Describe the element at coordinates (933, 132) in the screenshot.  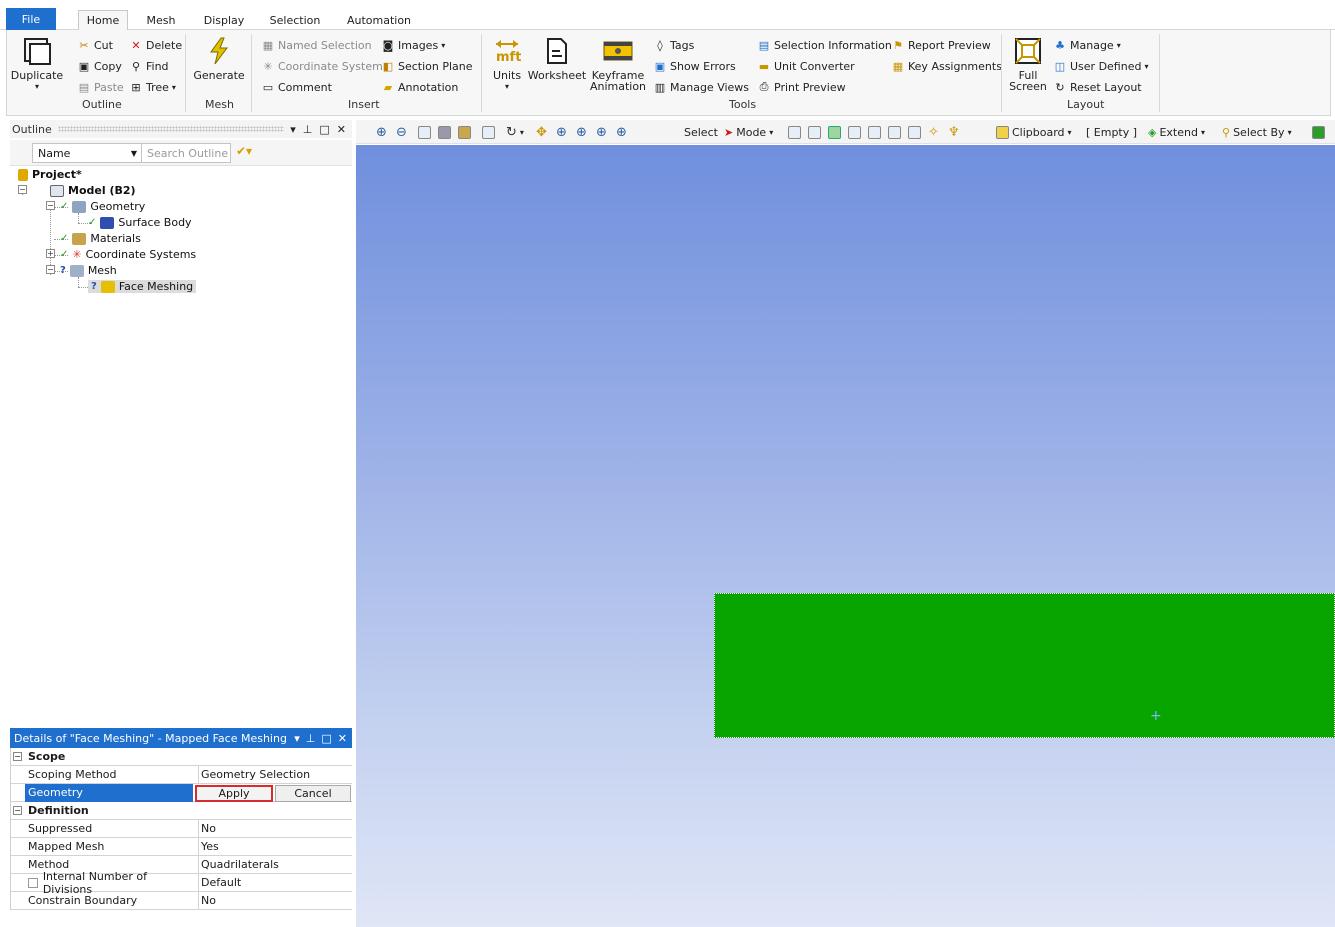
I see `coordinate-select-button: ✧` at that location.